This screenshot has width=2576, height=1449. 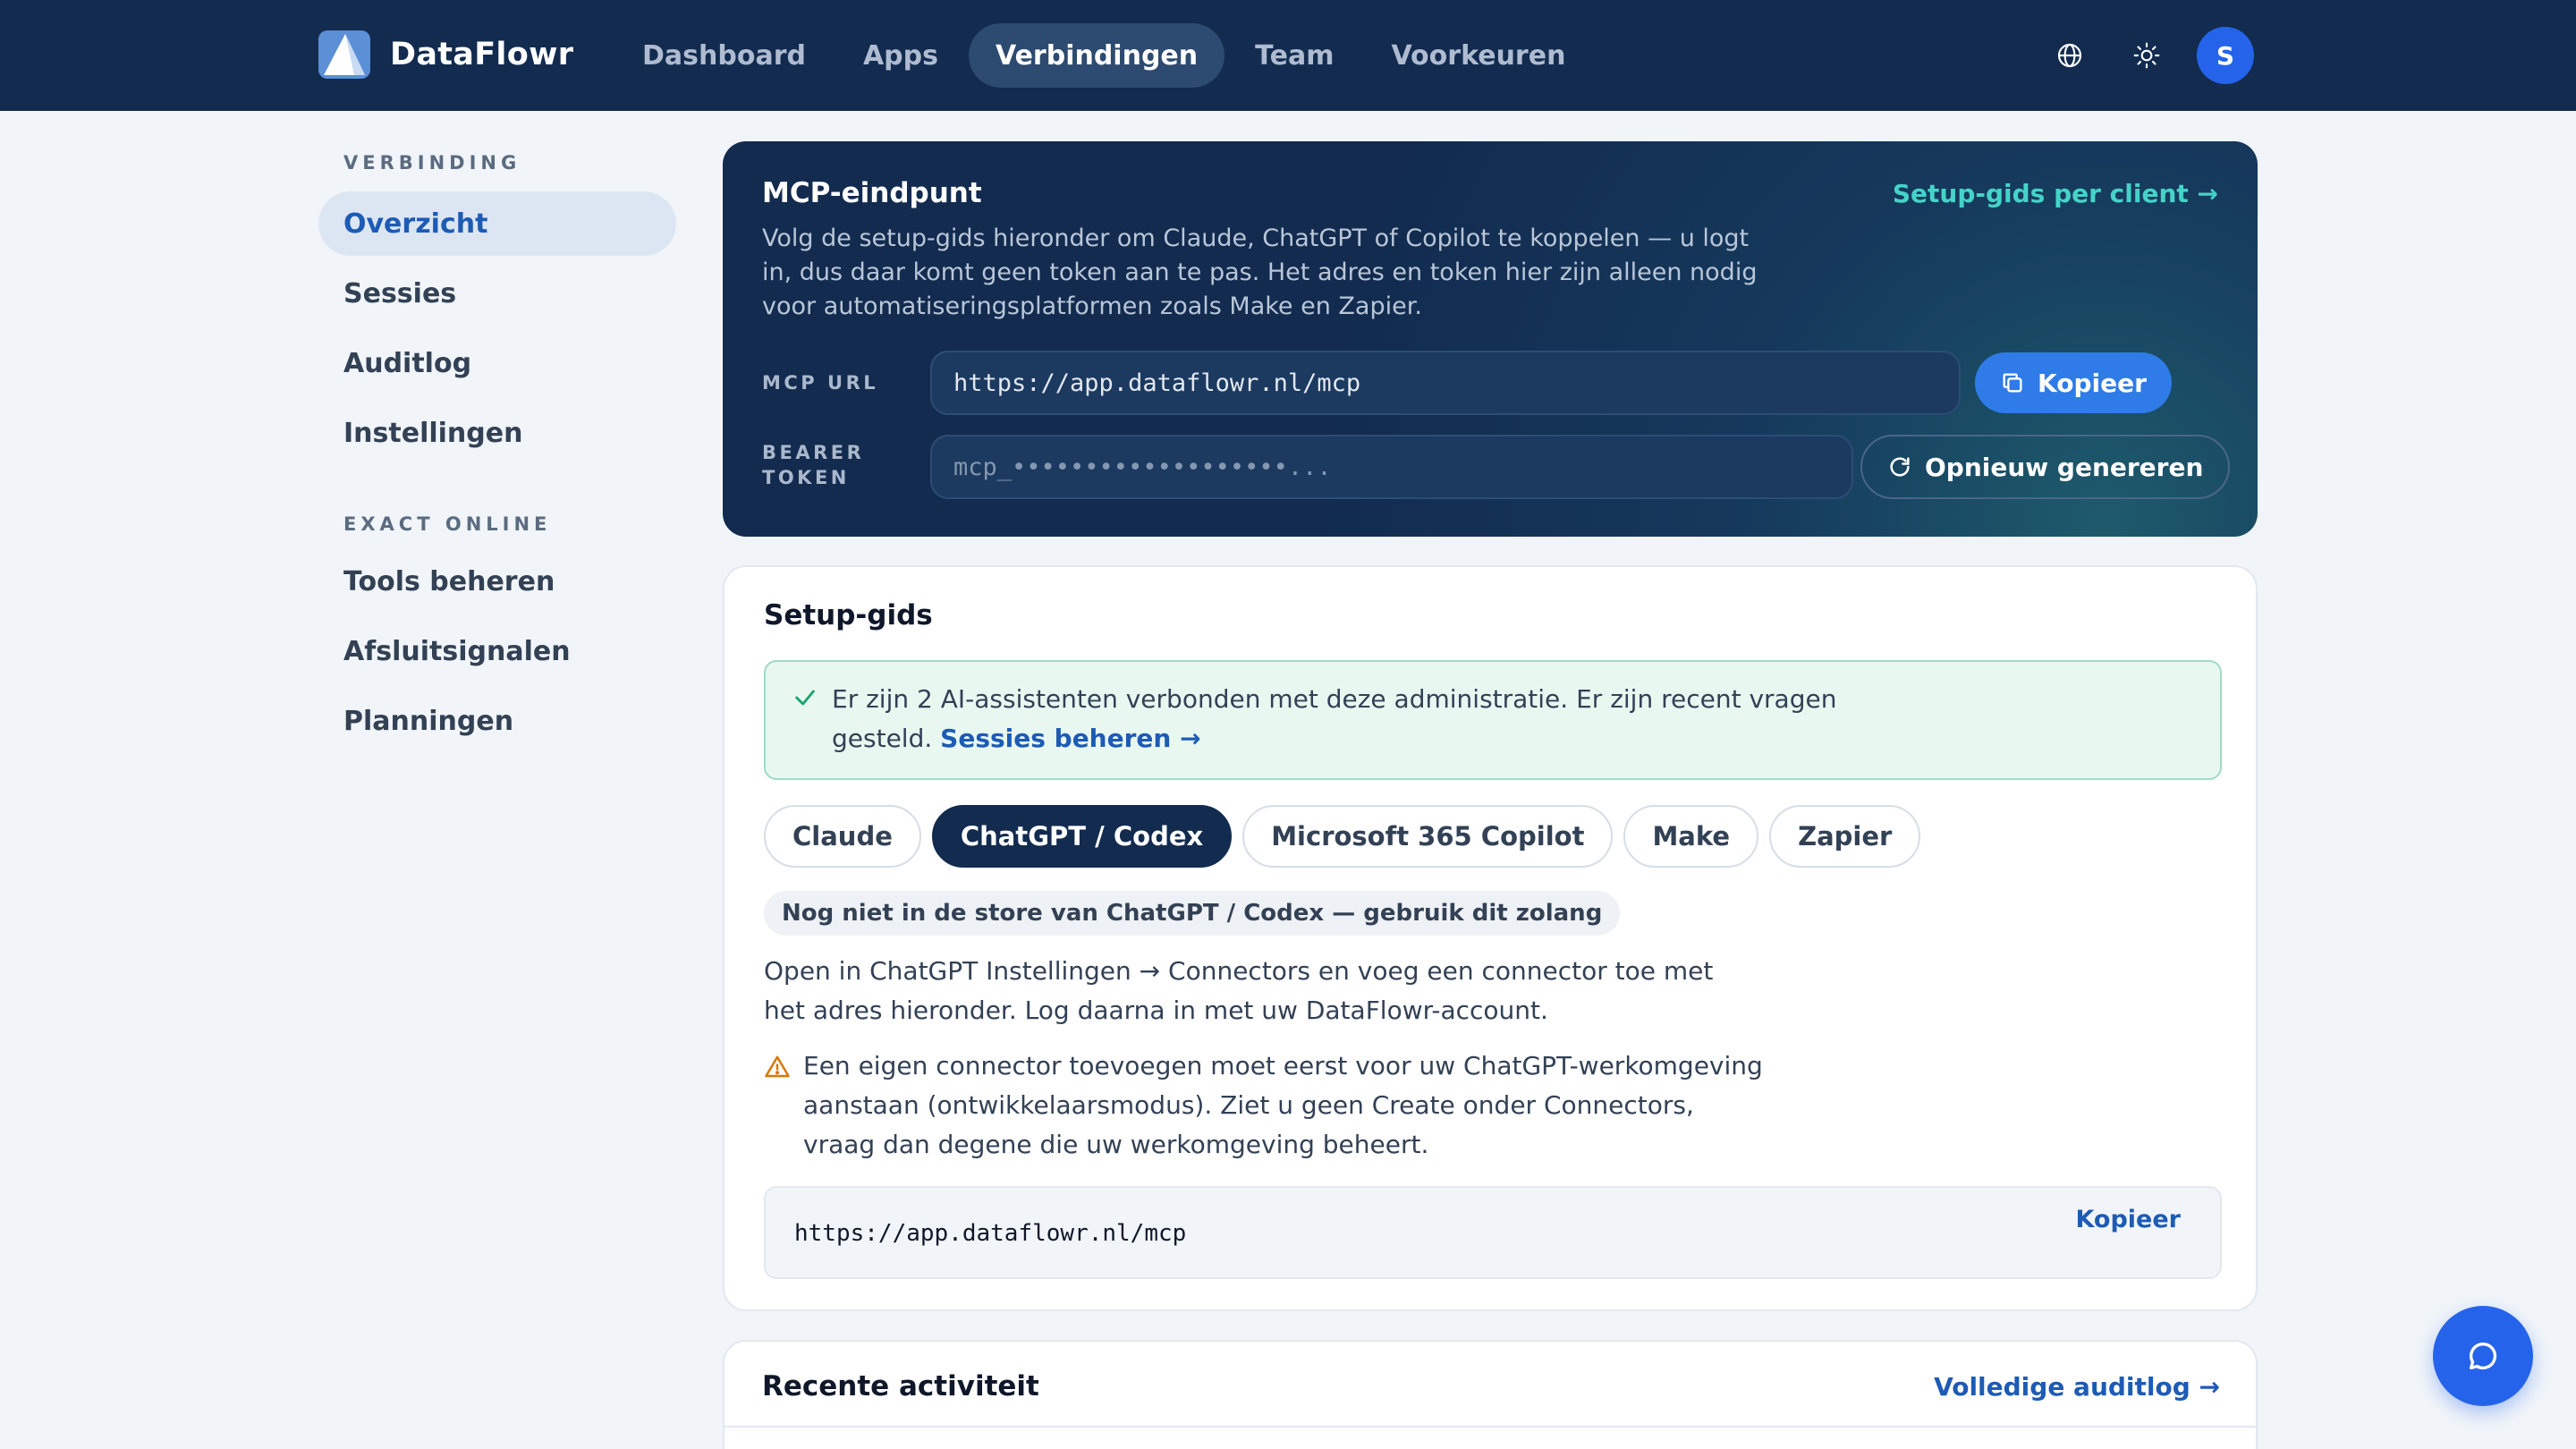 I want to click on tab-make: Make, so click(x=1691, y=836).